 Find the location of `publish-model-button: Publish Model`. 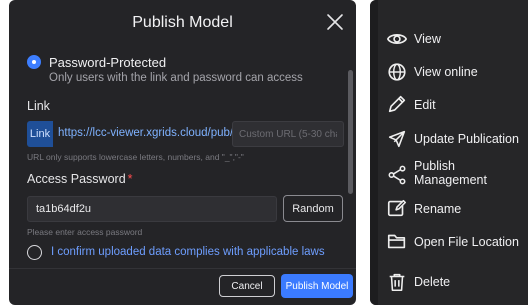

publish-model-button: Publish Model is located at coordinates (317, 286).